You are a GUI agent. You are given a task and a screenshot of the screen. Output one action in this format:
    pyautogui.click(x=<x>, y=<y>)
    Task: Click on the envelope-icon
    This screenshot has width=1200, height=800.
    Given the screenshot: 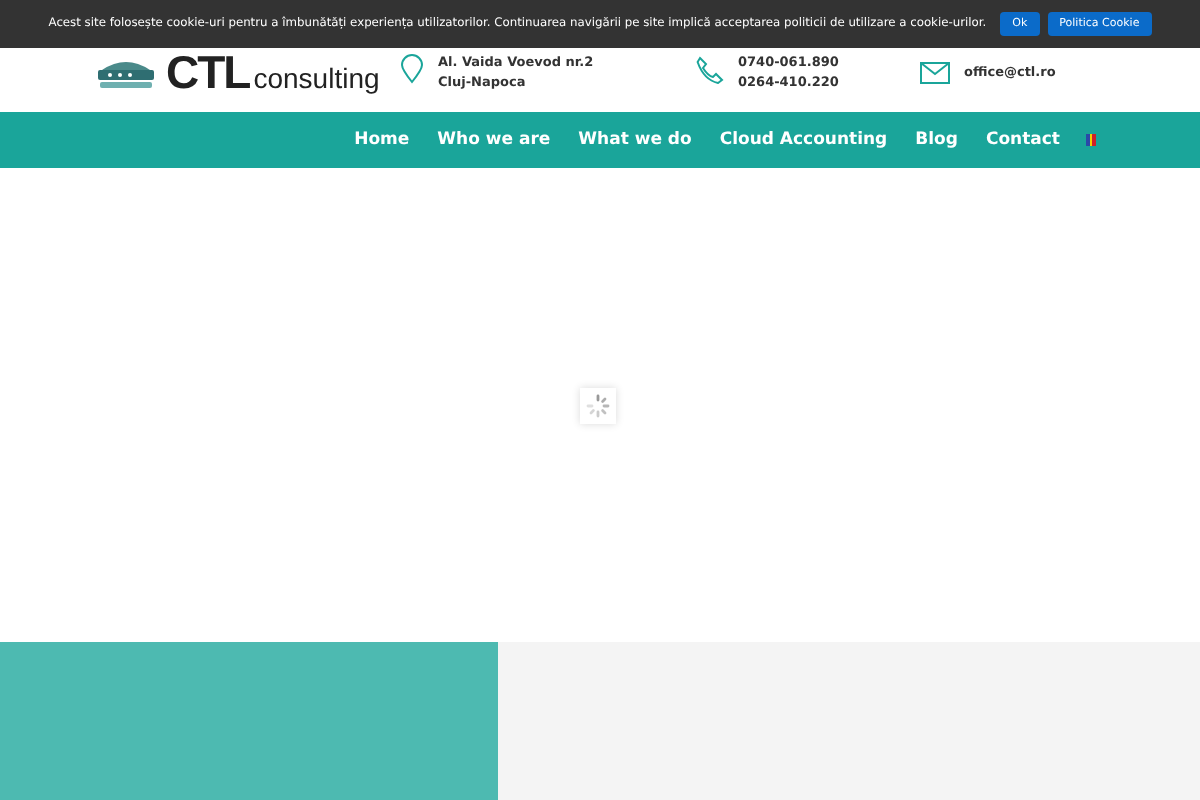 What is the action you would take?
    pyautogui.click(x=935, y=72)
    